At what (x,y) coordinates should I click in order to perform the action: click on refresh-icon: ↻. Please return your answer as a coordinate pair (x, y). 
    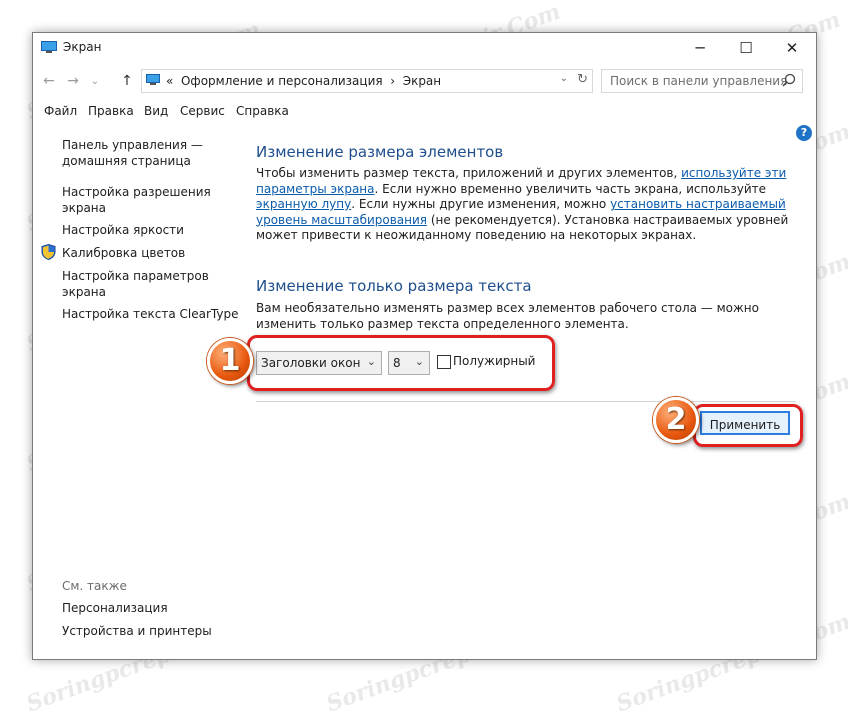
    Looking at the image, I should click on (582, 79).